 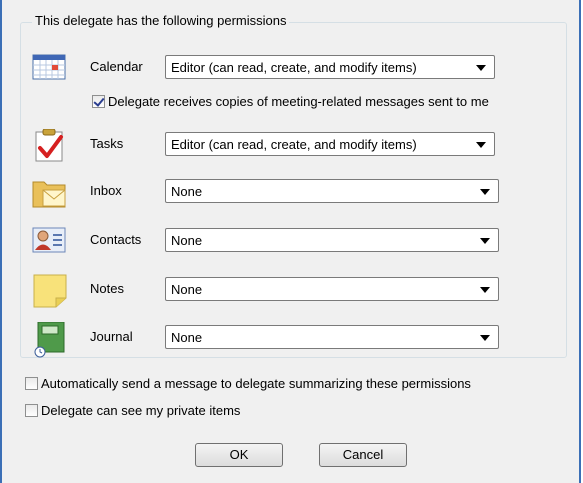 I want to click on inbox-permission-select: None, so click(x=332, y=191).